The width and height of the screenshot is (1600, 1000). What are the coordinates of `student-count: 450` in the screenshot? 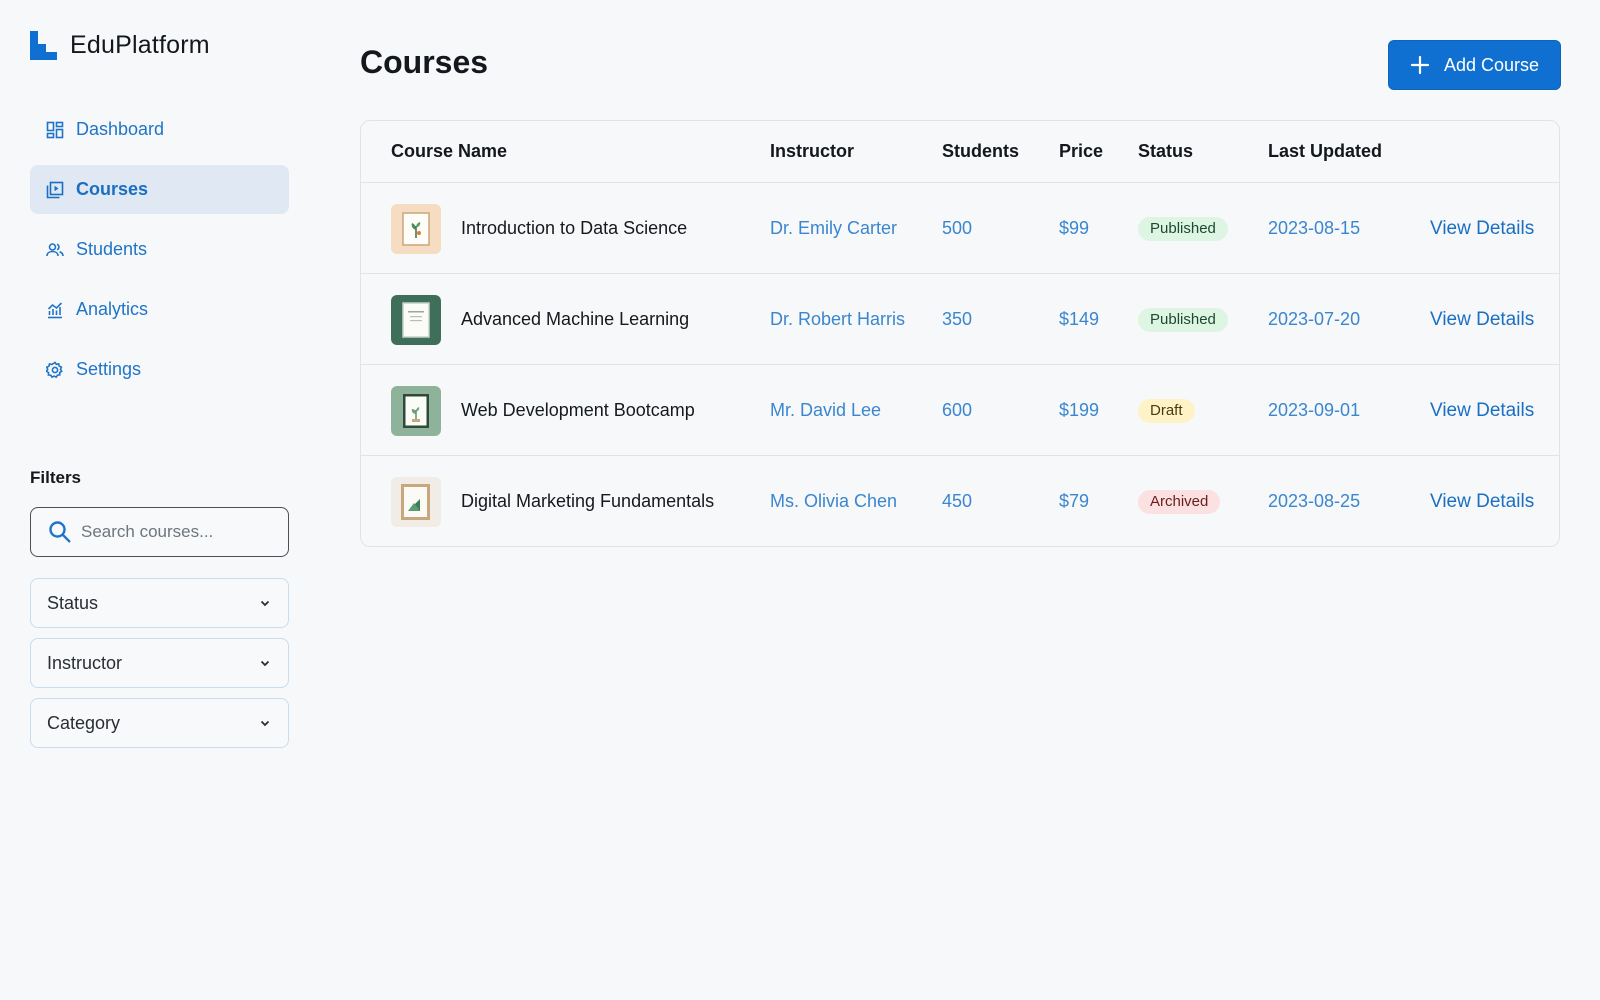 It's located at (957, 501).